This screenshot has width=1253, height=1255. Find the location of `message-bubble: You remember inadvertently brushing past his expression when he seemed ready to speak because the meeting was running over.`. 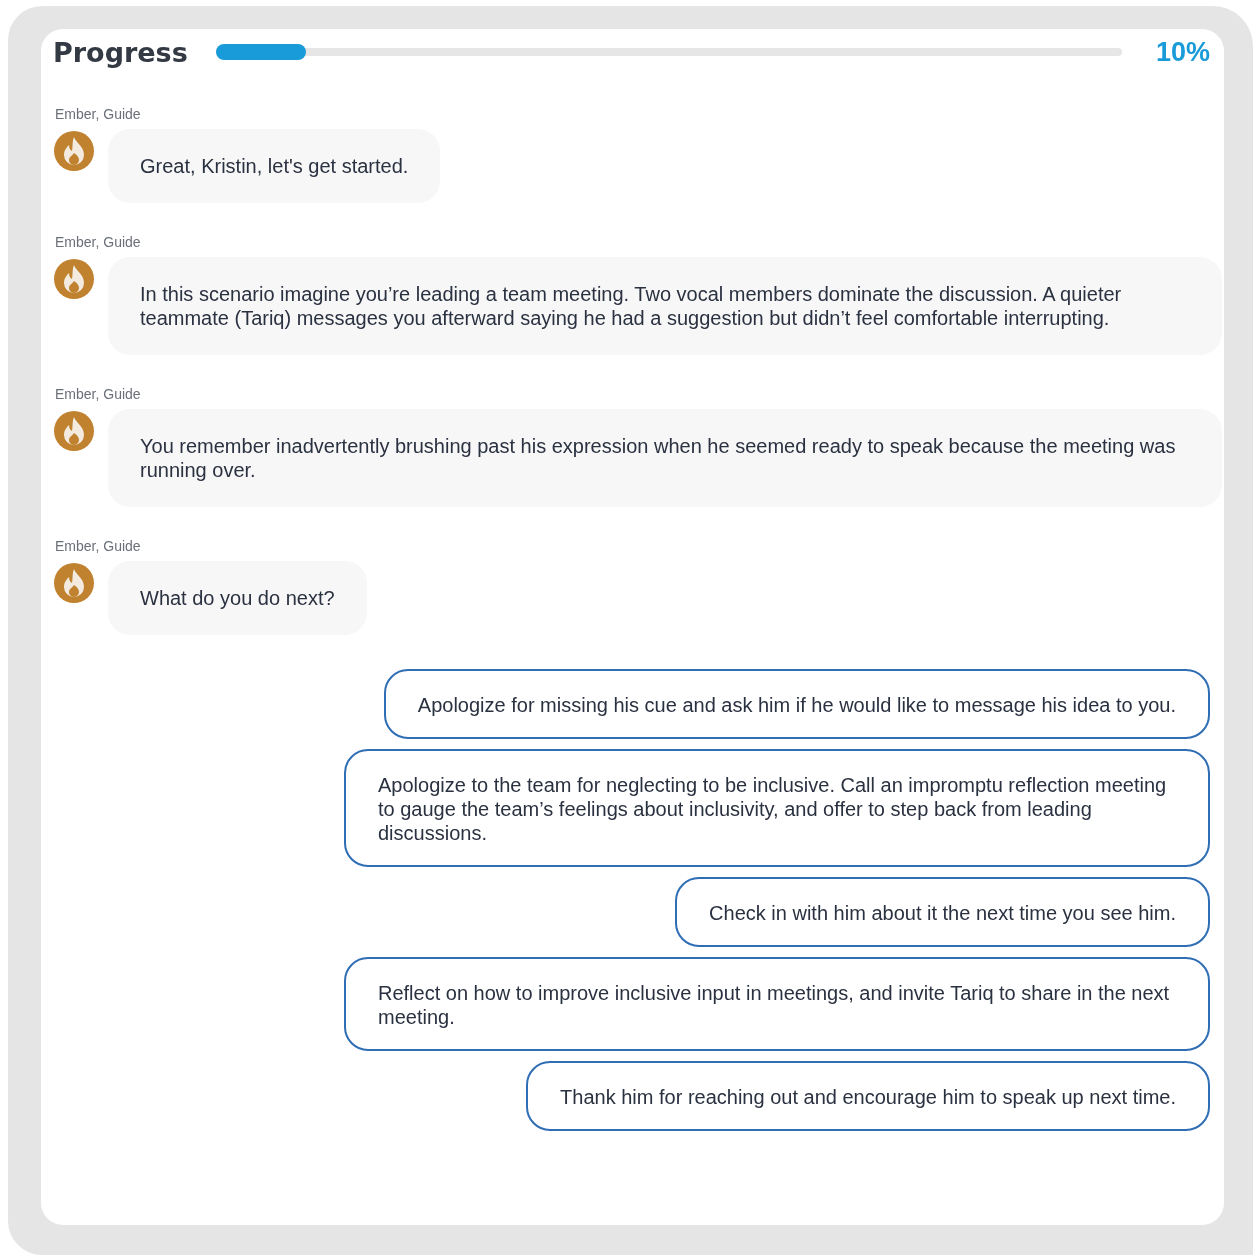

message-bubble: You remember inadvertently brushing past his expression when he seemed ready to speak because the meeting was running over. is located at coordinates (665, 458).